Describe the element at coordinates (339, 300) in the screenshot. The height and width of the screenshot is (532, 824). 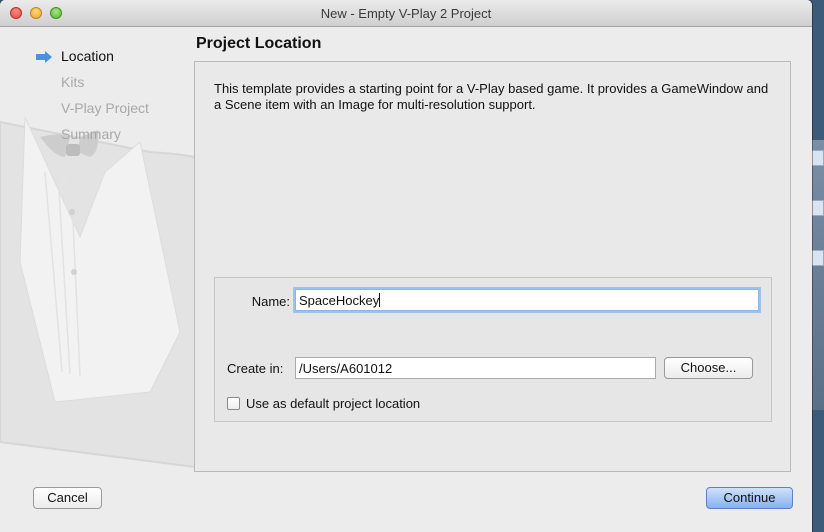
I see `project-name-value: SpaceHockey` at that location.